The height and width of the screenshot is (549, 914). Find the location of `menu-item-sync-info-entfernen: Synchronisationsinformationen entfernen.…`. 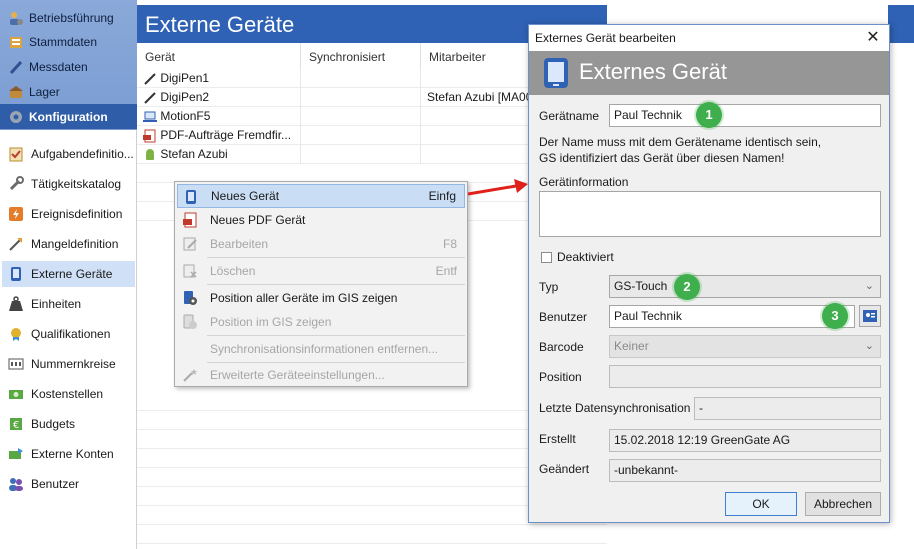

menu-item-sync-info-entfernen: Synchronisationsinformationen entfernen.… is located at coordinates (321, 349).